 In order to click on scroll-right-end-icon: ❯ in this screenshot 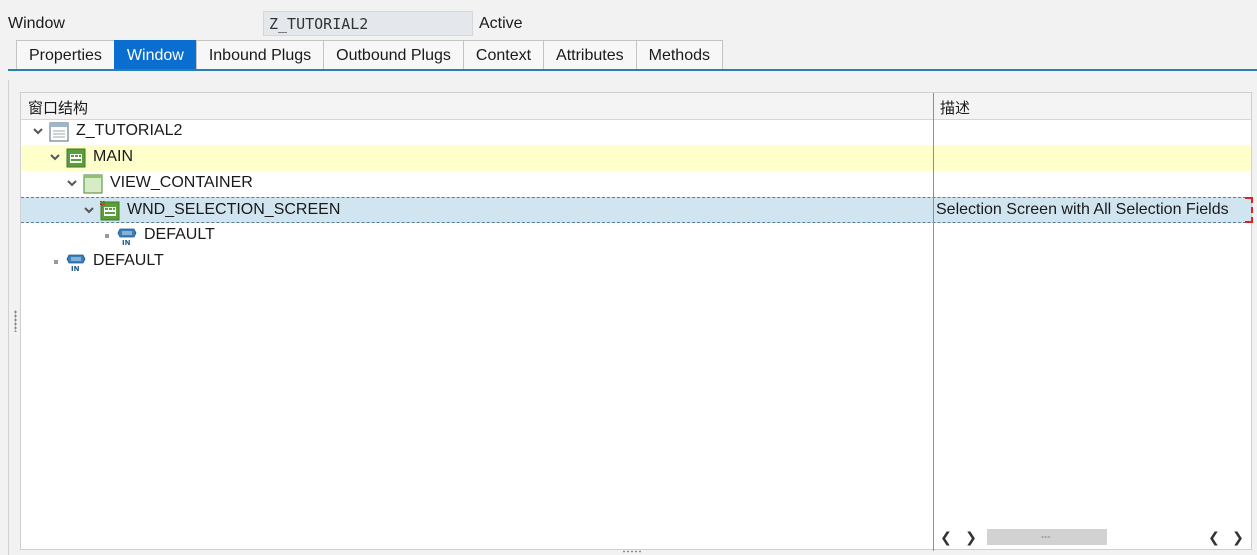, I will do `click(1238, 537)`.